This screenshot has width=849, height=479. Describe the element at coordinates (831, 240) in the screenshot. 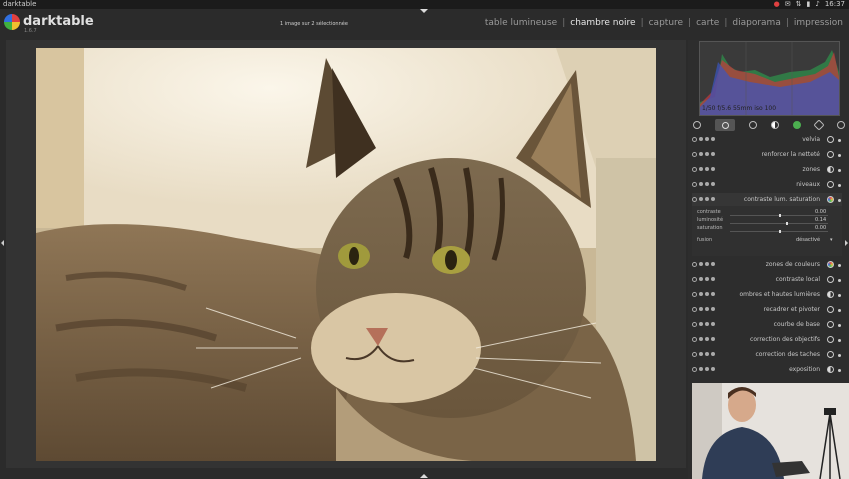

I see `chevron-down-icon: ▾` at that location.